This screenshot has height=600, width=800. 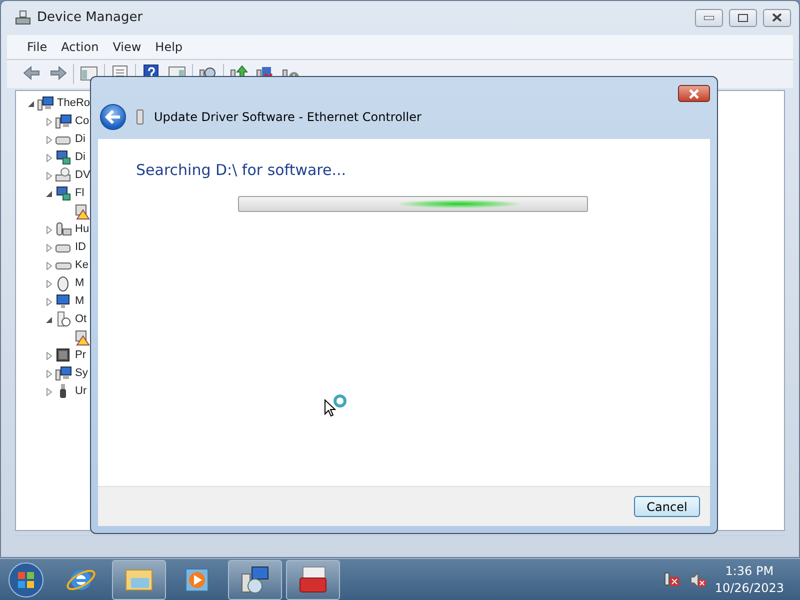 I want to click on dialog-title: Update Driver Software - Ethernet Controller, so click(x=288, y=117).